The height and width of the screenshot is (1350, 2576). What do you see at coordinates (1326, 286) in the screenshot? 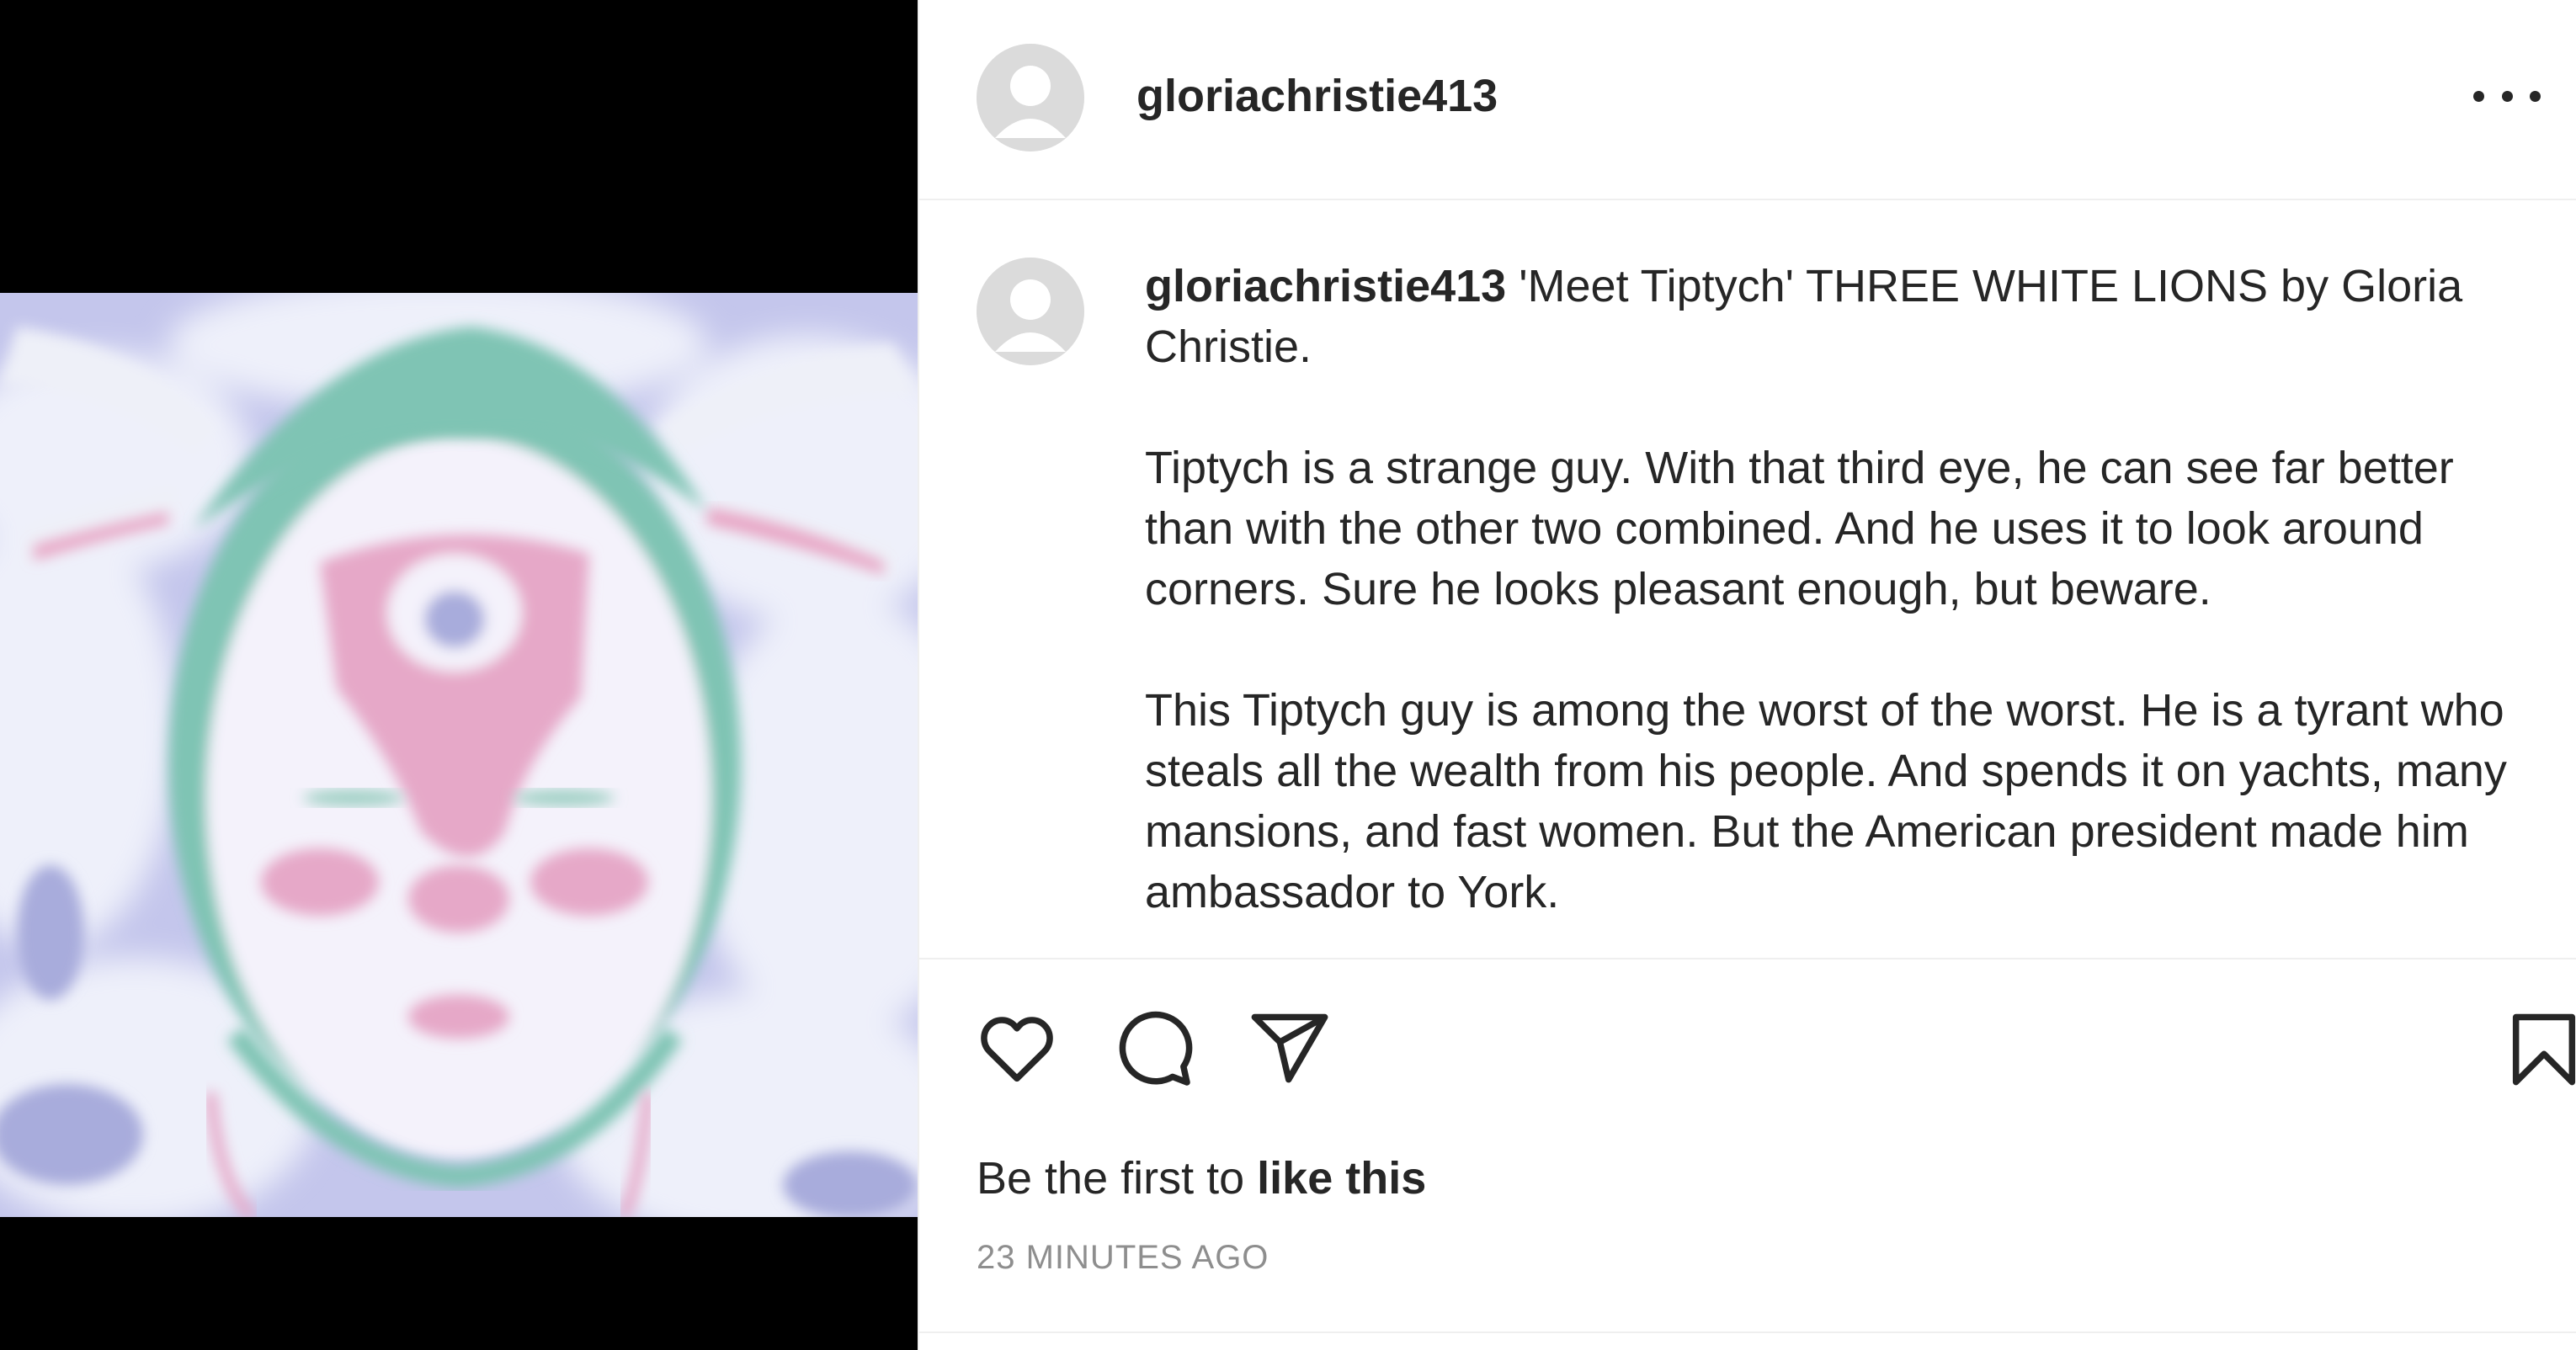
I see `caption-username: gloriachristie413` at bounding box center [1326, 286].